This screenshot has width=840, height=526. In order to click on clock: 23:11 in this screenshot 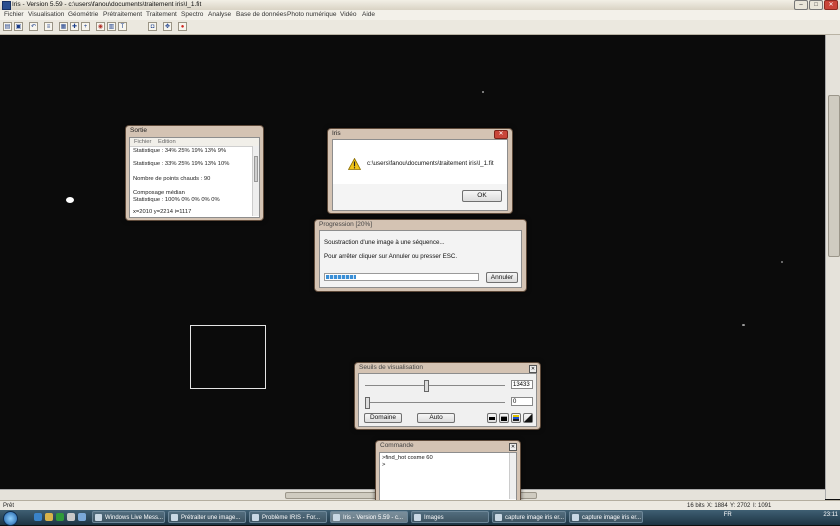, I will do `click(830, 515)`.